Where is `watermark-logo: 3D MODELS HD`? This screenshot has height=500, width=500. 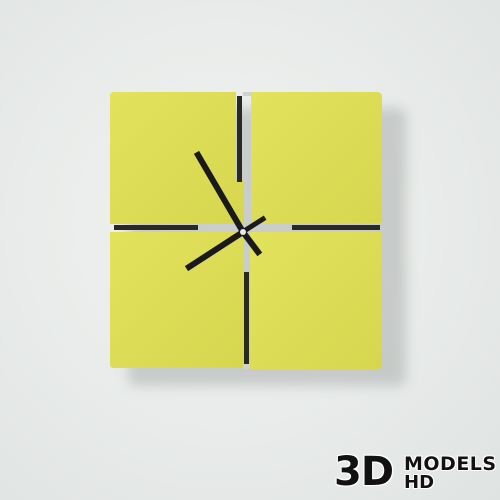
watermark-logo: 3D MODELS HD is located at coordinates (415, 472).